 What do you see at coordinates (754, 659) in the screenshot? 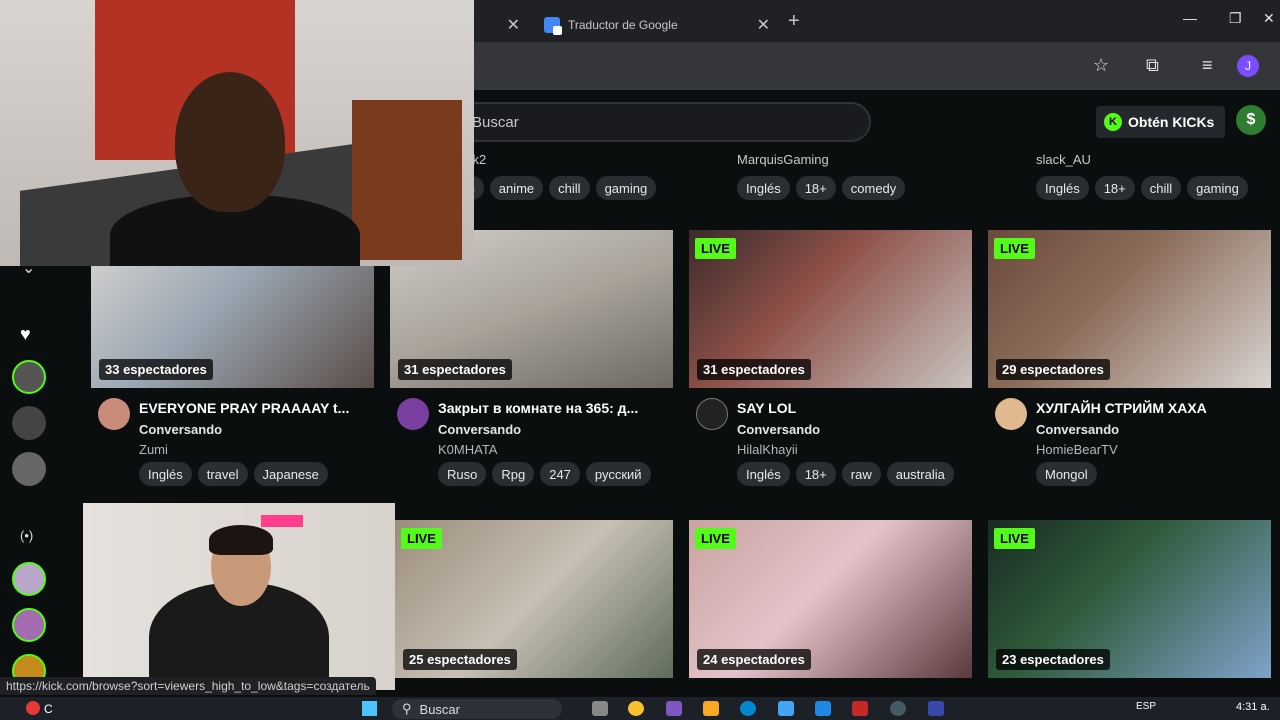
I see `viewer-count: 24 espectadores` at bounding box center [754, 659].